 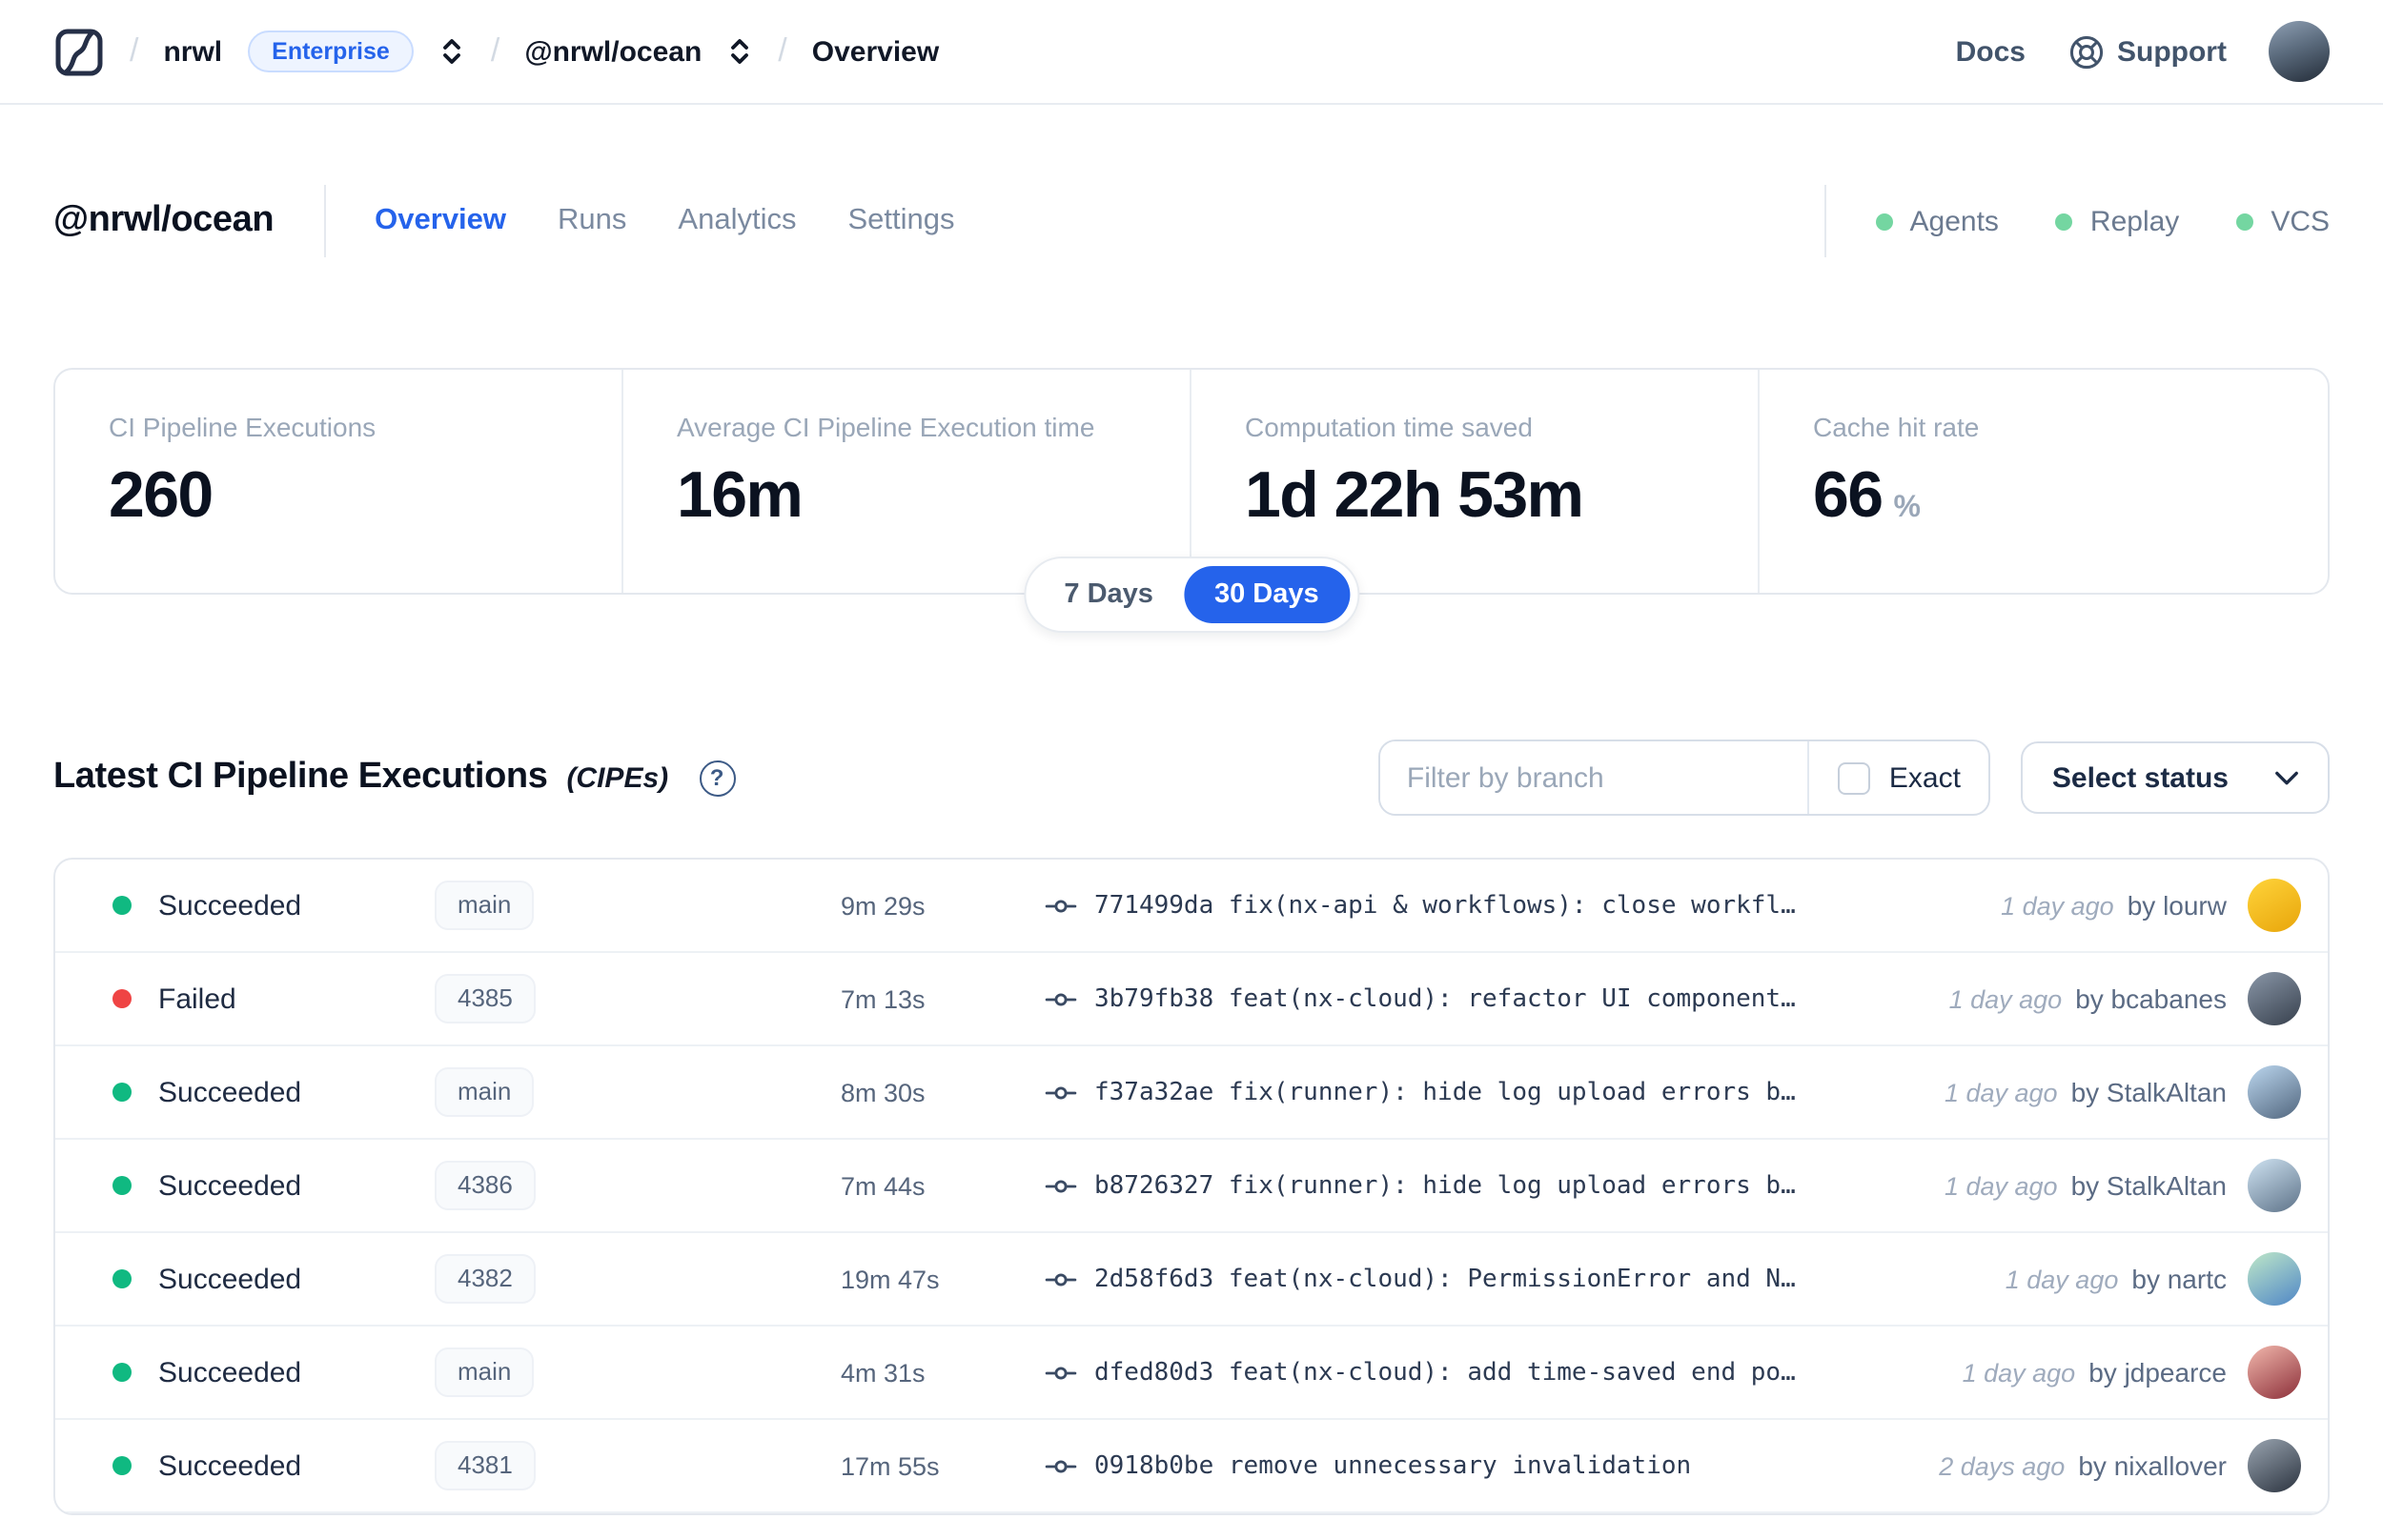 I want to click on workspace-switcher-icon, so click(x=740, y=51).